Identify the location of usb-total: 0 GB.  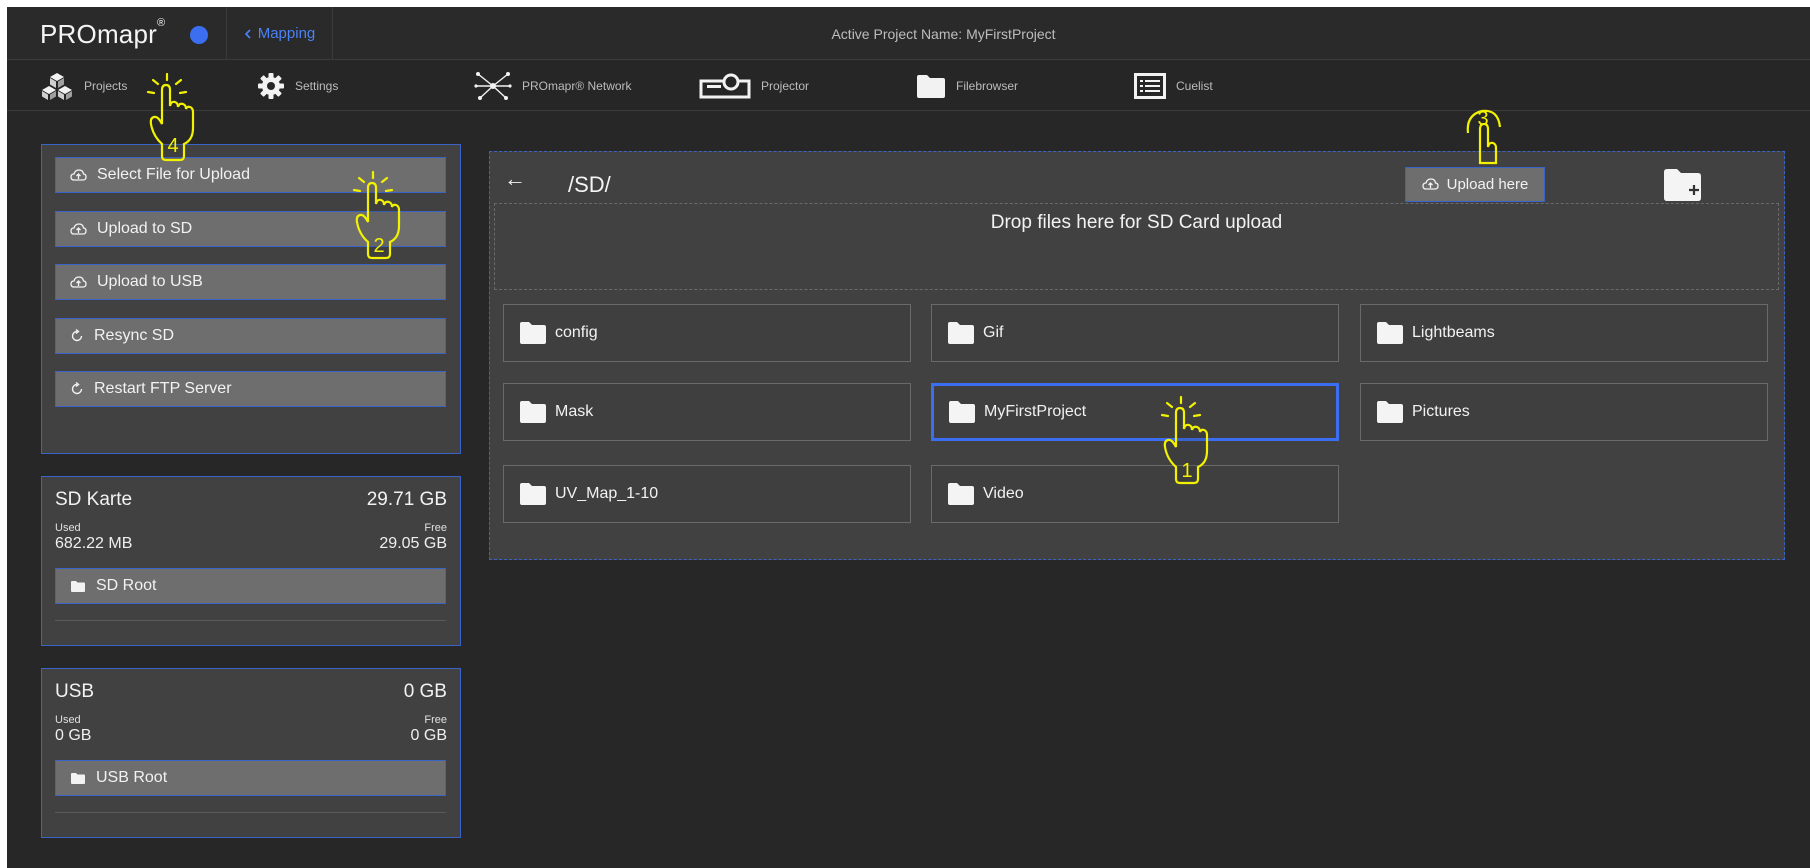
(425, 691).